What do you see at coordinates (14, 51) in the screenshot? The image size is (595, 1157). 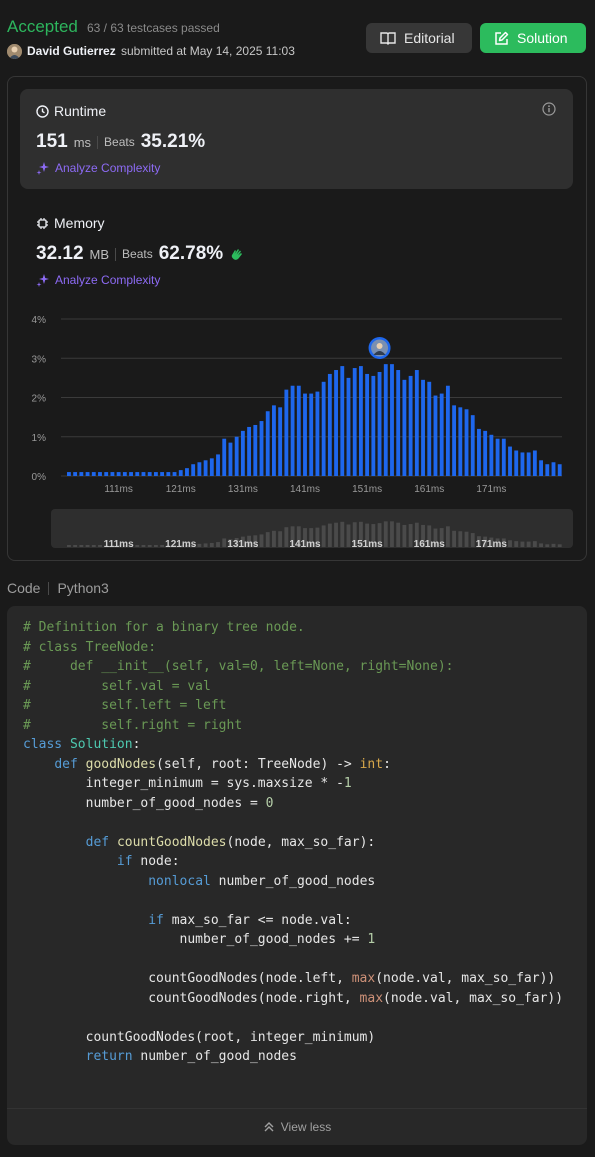 I see `avatar` at bounding box center [14, 51].